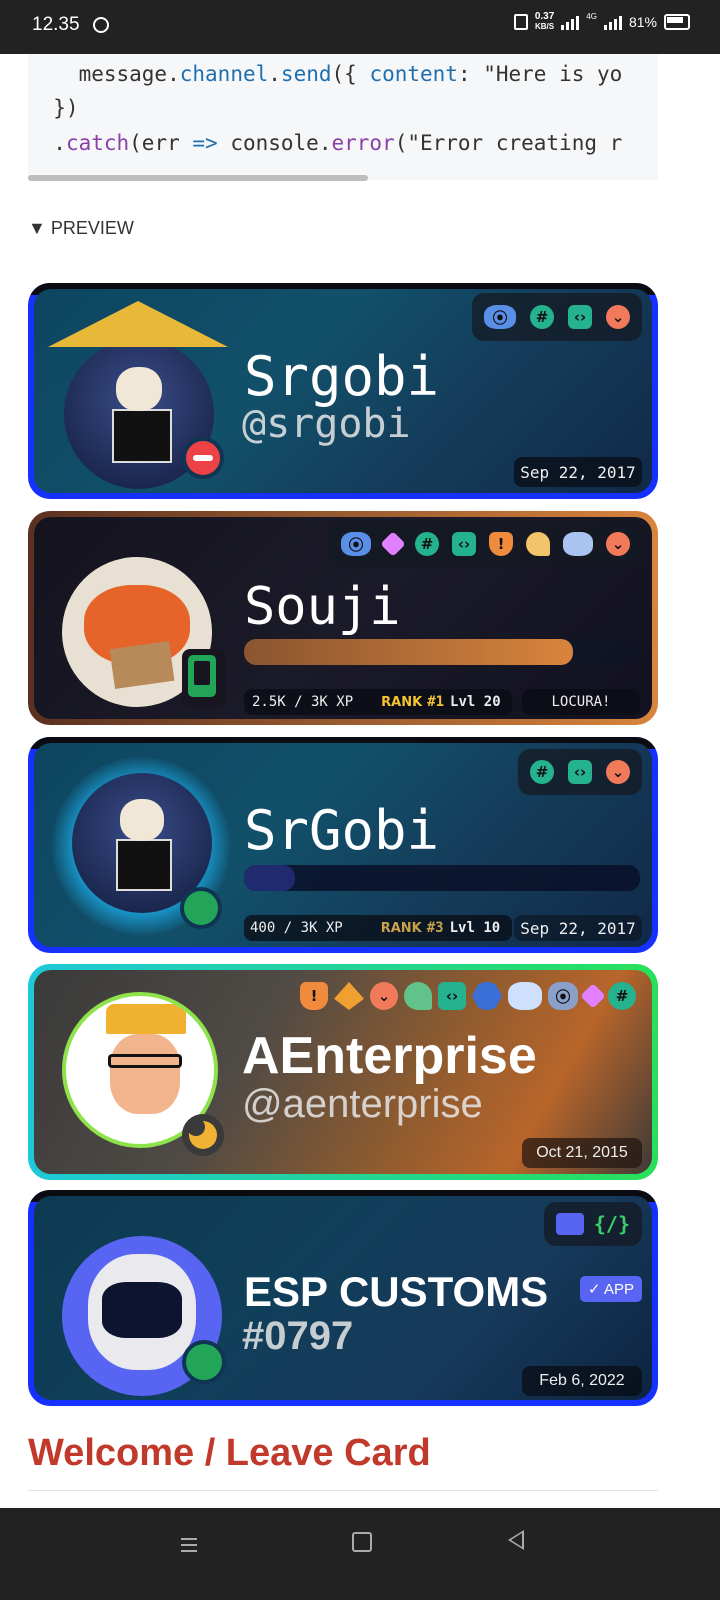 This screenshot has width=720, height=1600. Describe the element at coordinates (303, 702) in the screenshot. I see `xp-text: 2.5K / 3K XP` at that location.